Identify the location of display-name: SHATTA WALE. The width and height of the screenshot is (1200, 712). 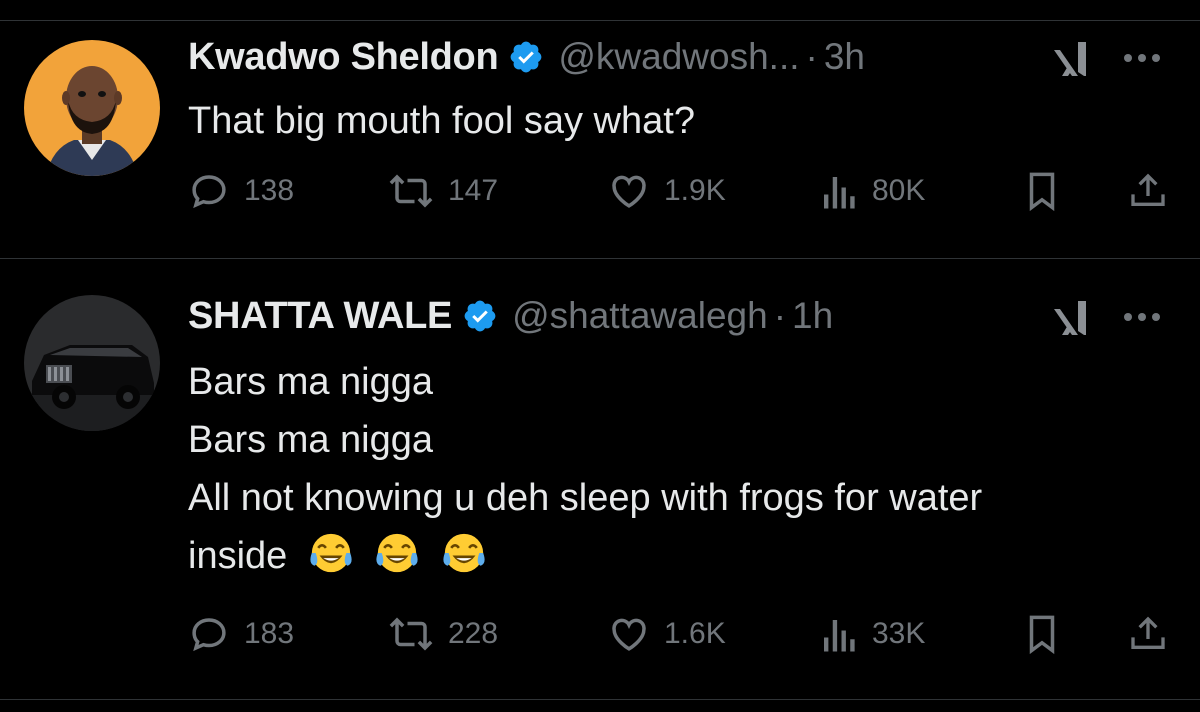
(320, 316).